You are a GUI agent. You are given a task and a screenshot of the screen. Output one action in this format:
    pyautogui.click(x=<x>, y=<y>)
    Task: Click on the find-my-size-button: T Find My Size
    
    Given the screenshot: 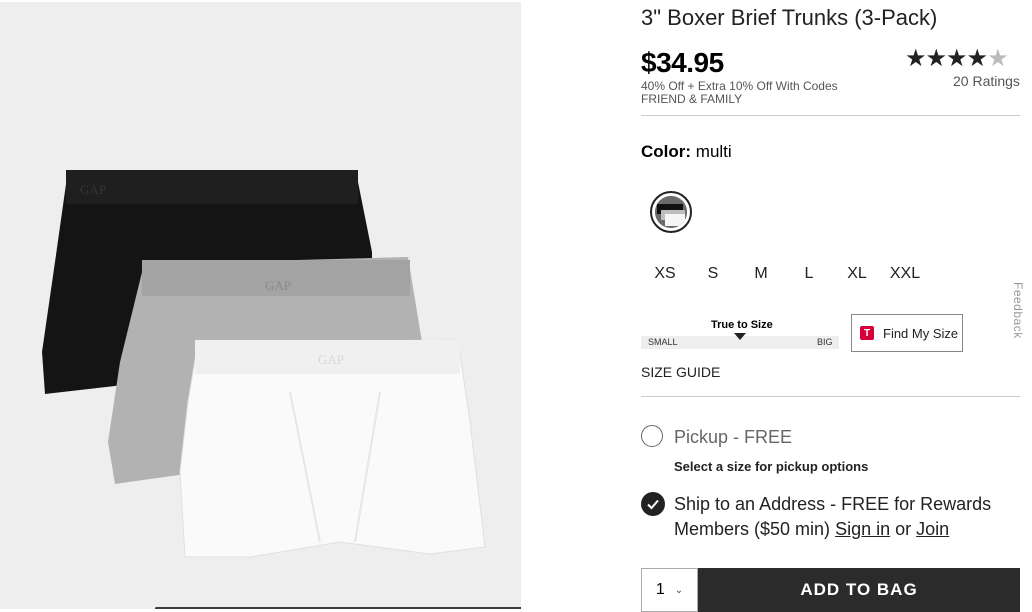 What is the action you would take?
    pyautogui.click(x=907, y=333)
    